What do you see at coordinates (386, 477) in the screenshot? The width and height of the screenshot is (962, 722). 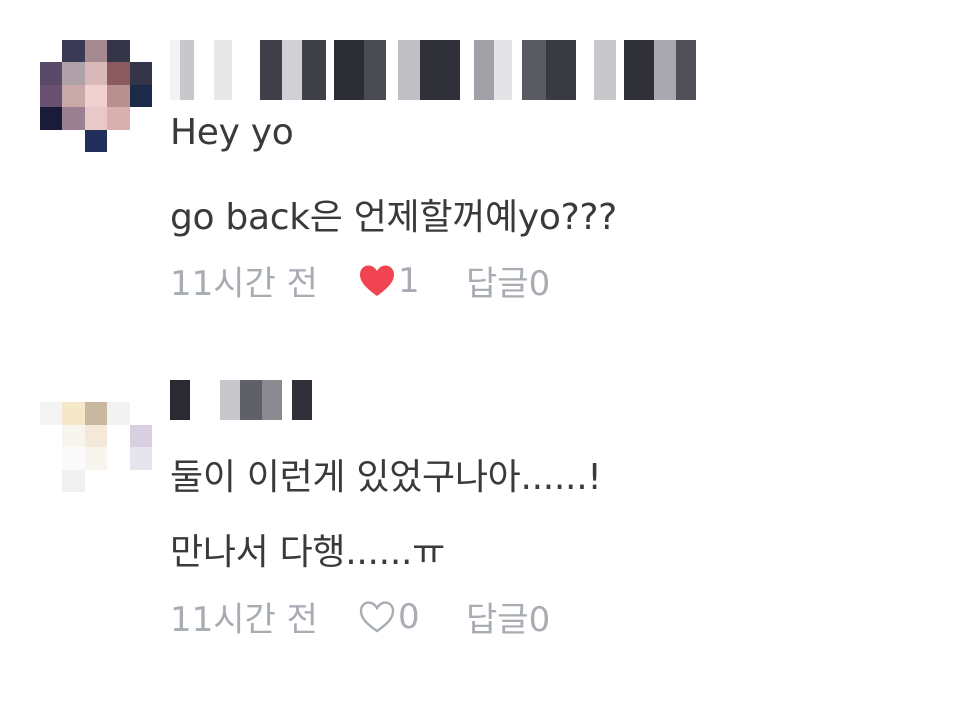 I see `comment-text-line: 둘이 이런게 있었구나아......!` at bounding box center [386, 477].